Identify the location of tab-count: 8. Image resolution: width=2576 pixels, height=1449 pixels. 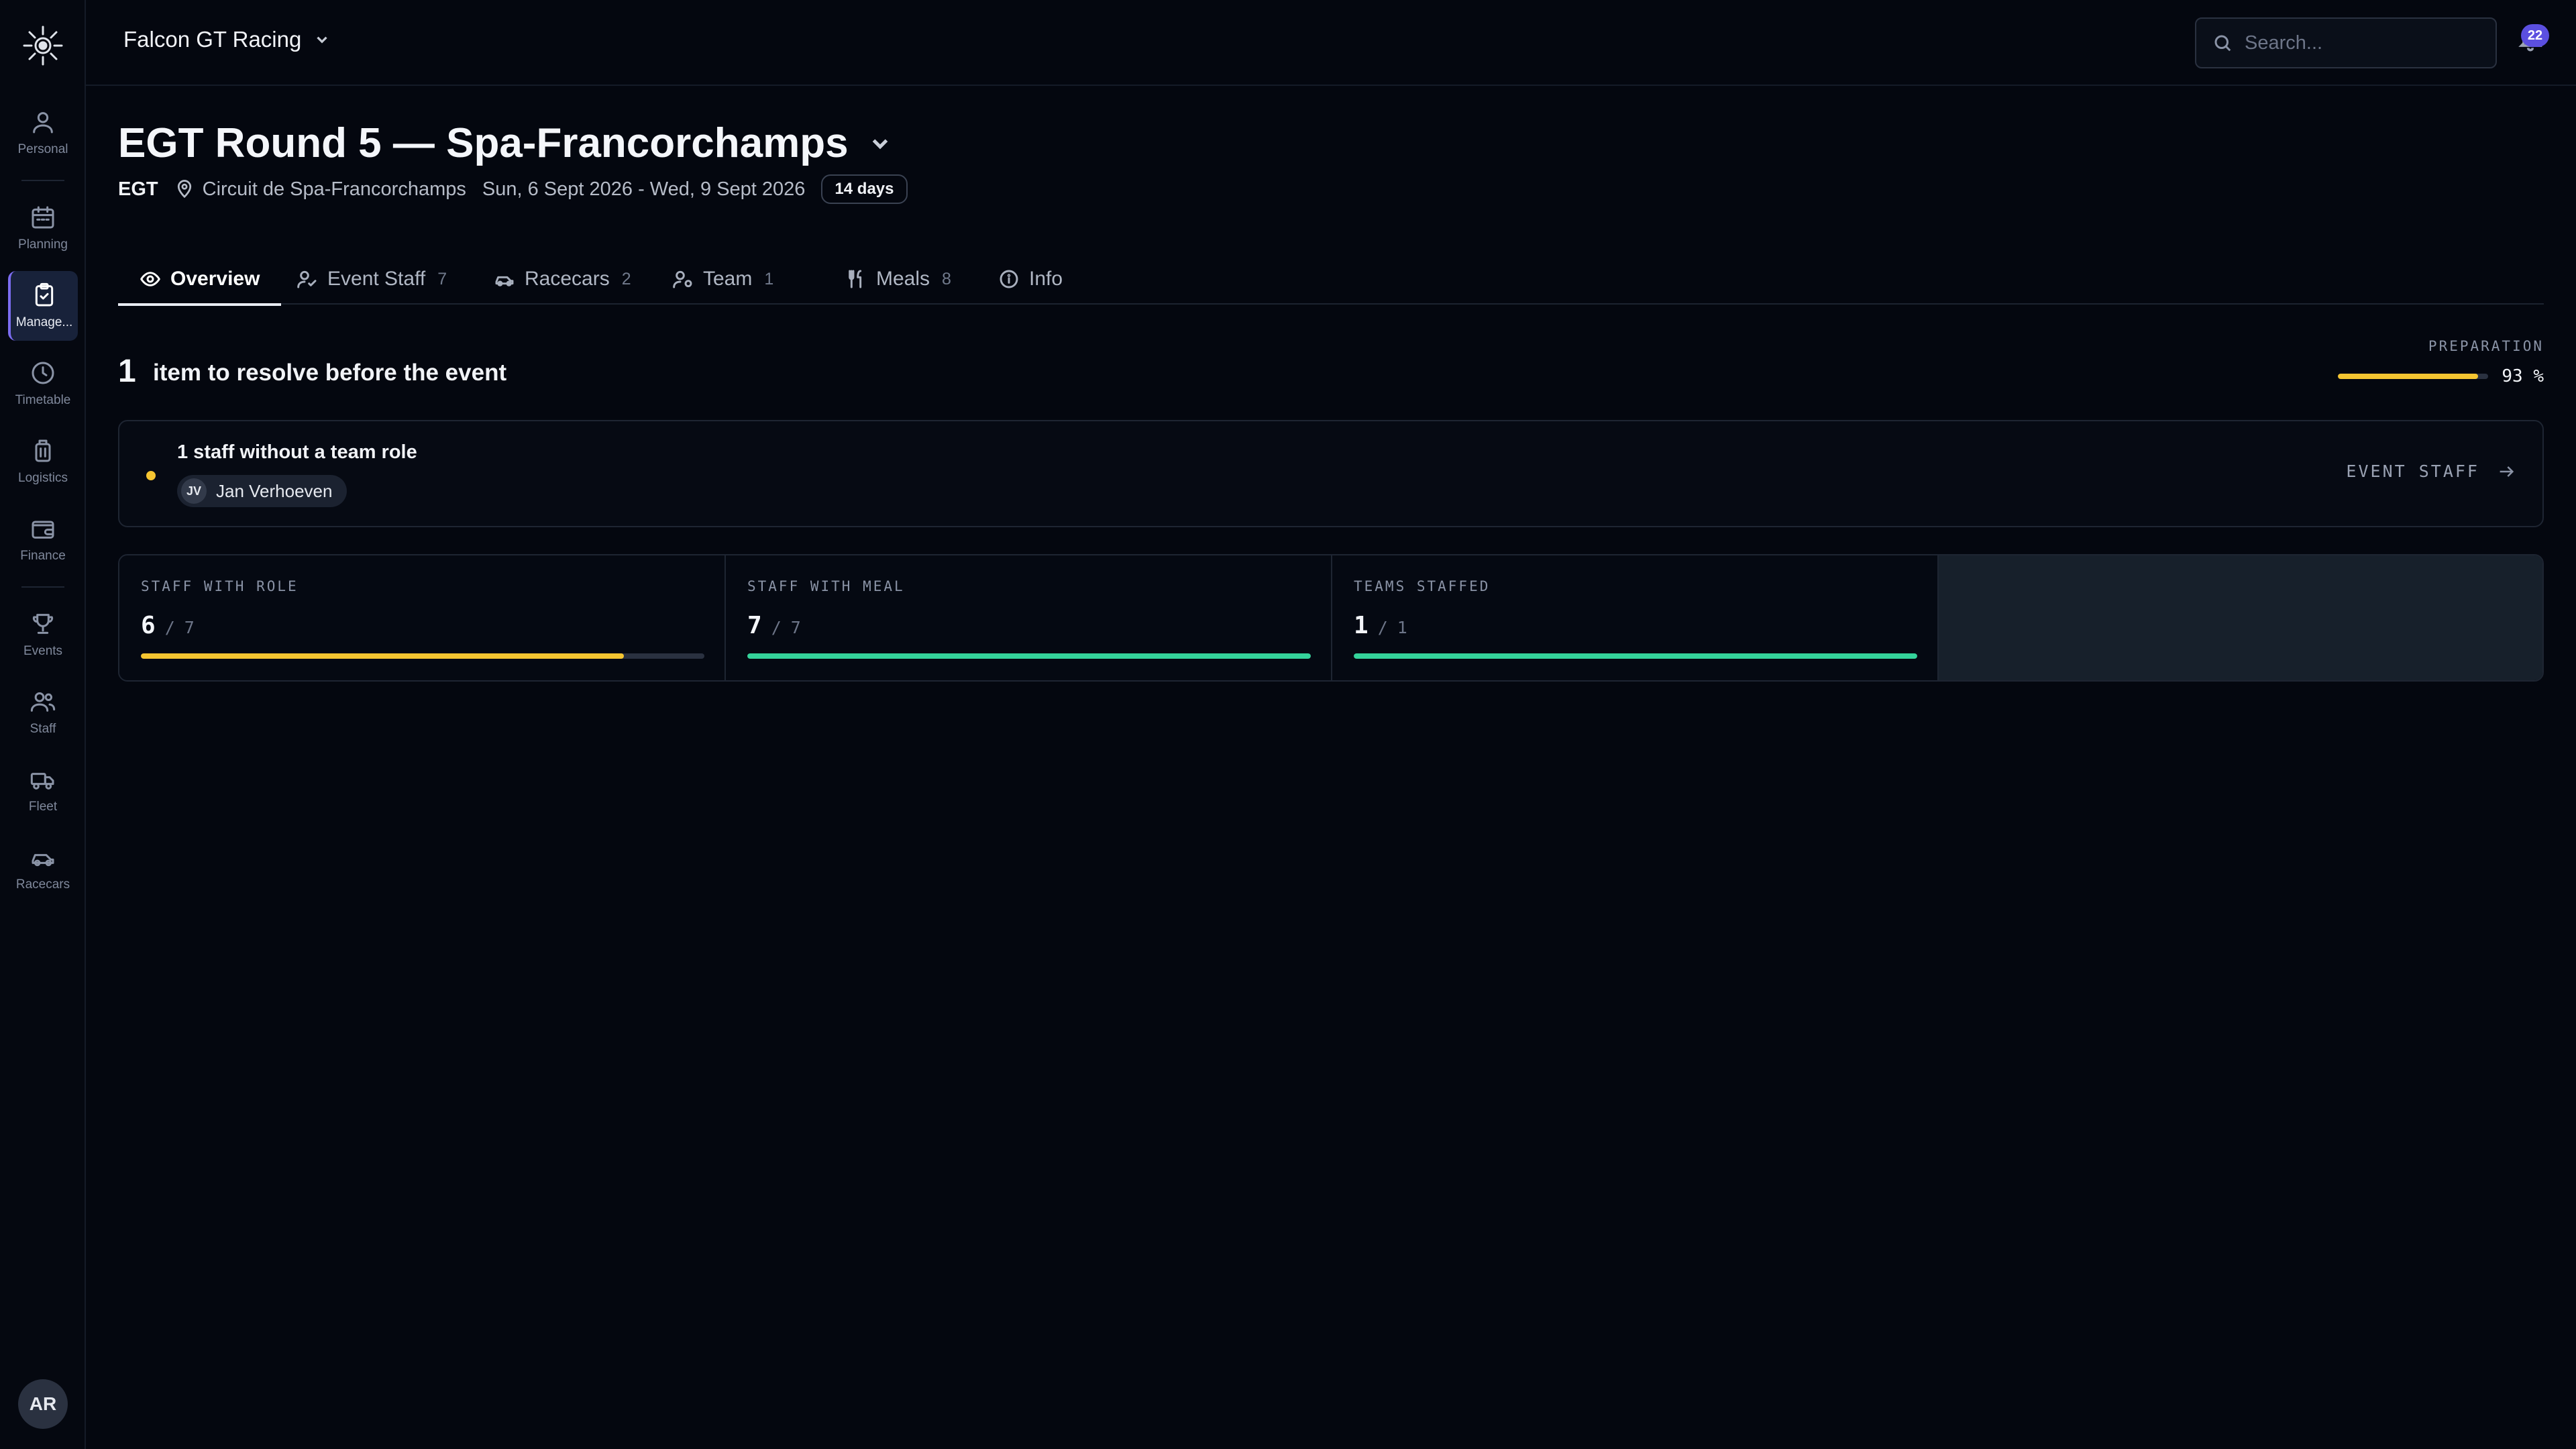
(946, 278).